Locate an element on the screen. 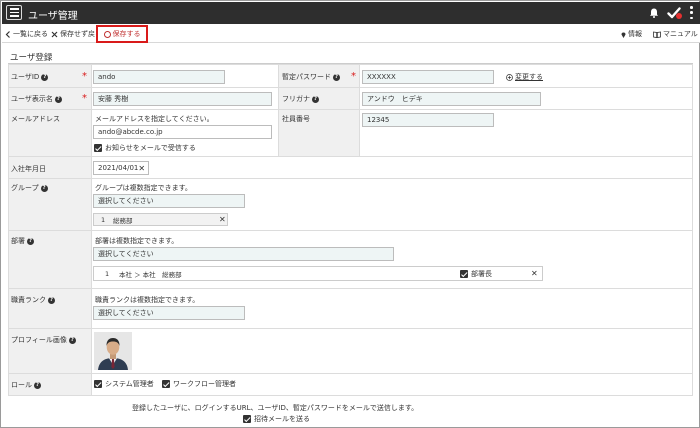  circle-plus-icon is located at coordinates (509, 77).